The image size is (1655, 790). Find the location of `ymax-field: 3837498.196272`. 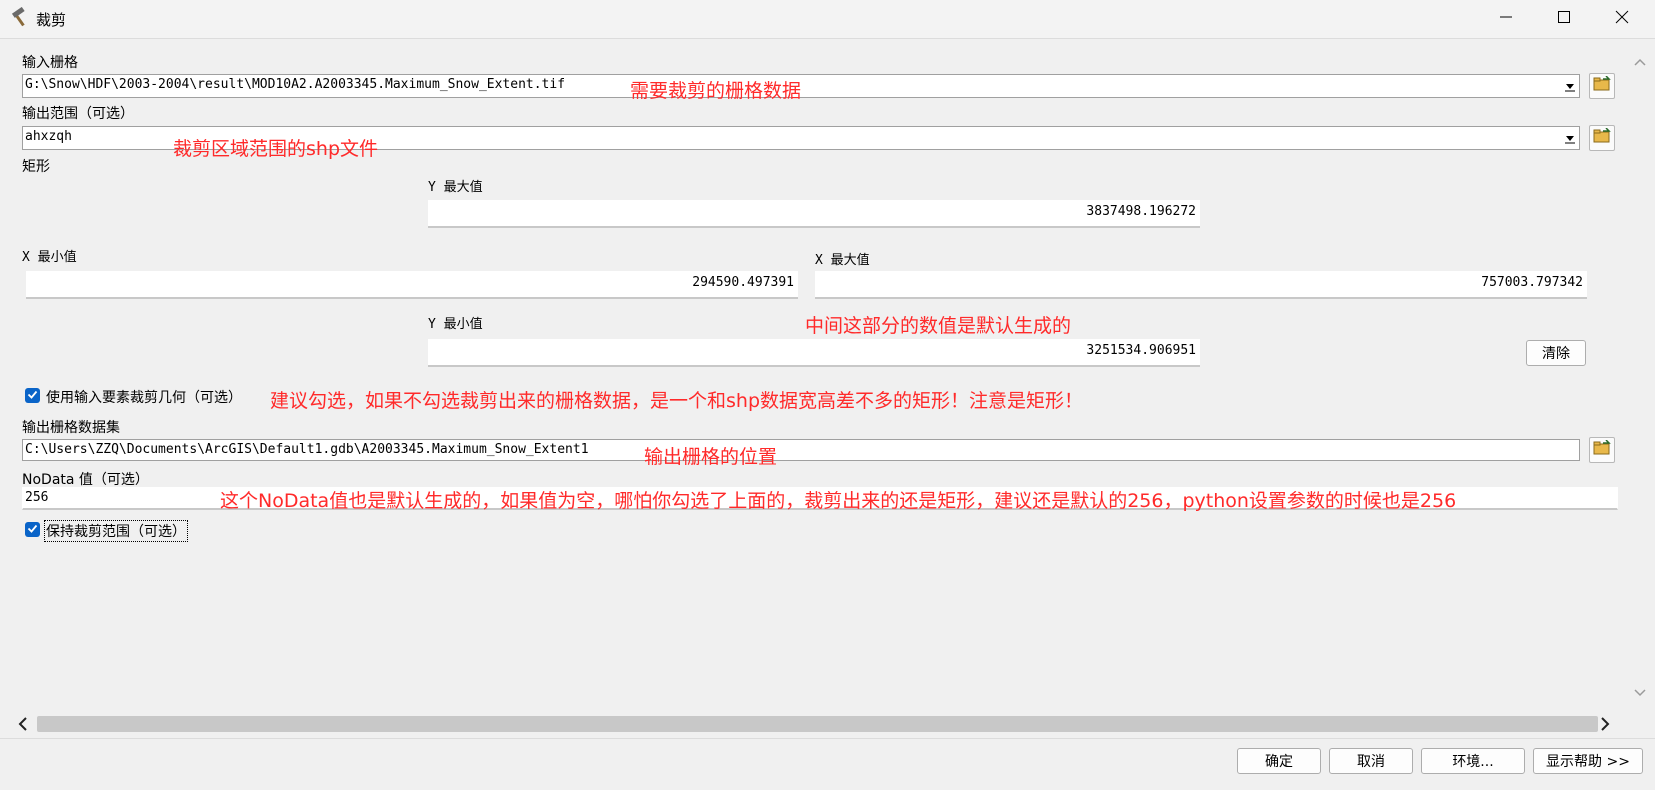

ymax-field: 3837498.196272 is located at coordinates (814, 214).